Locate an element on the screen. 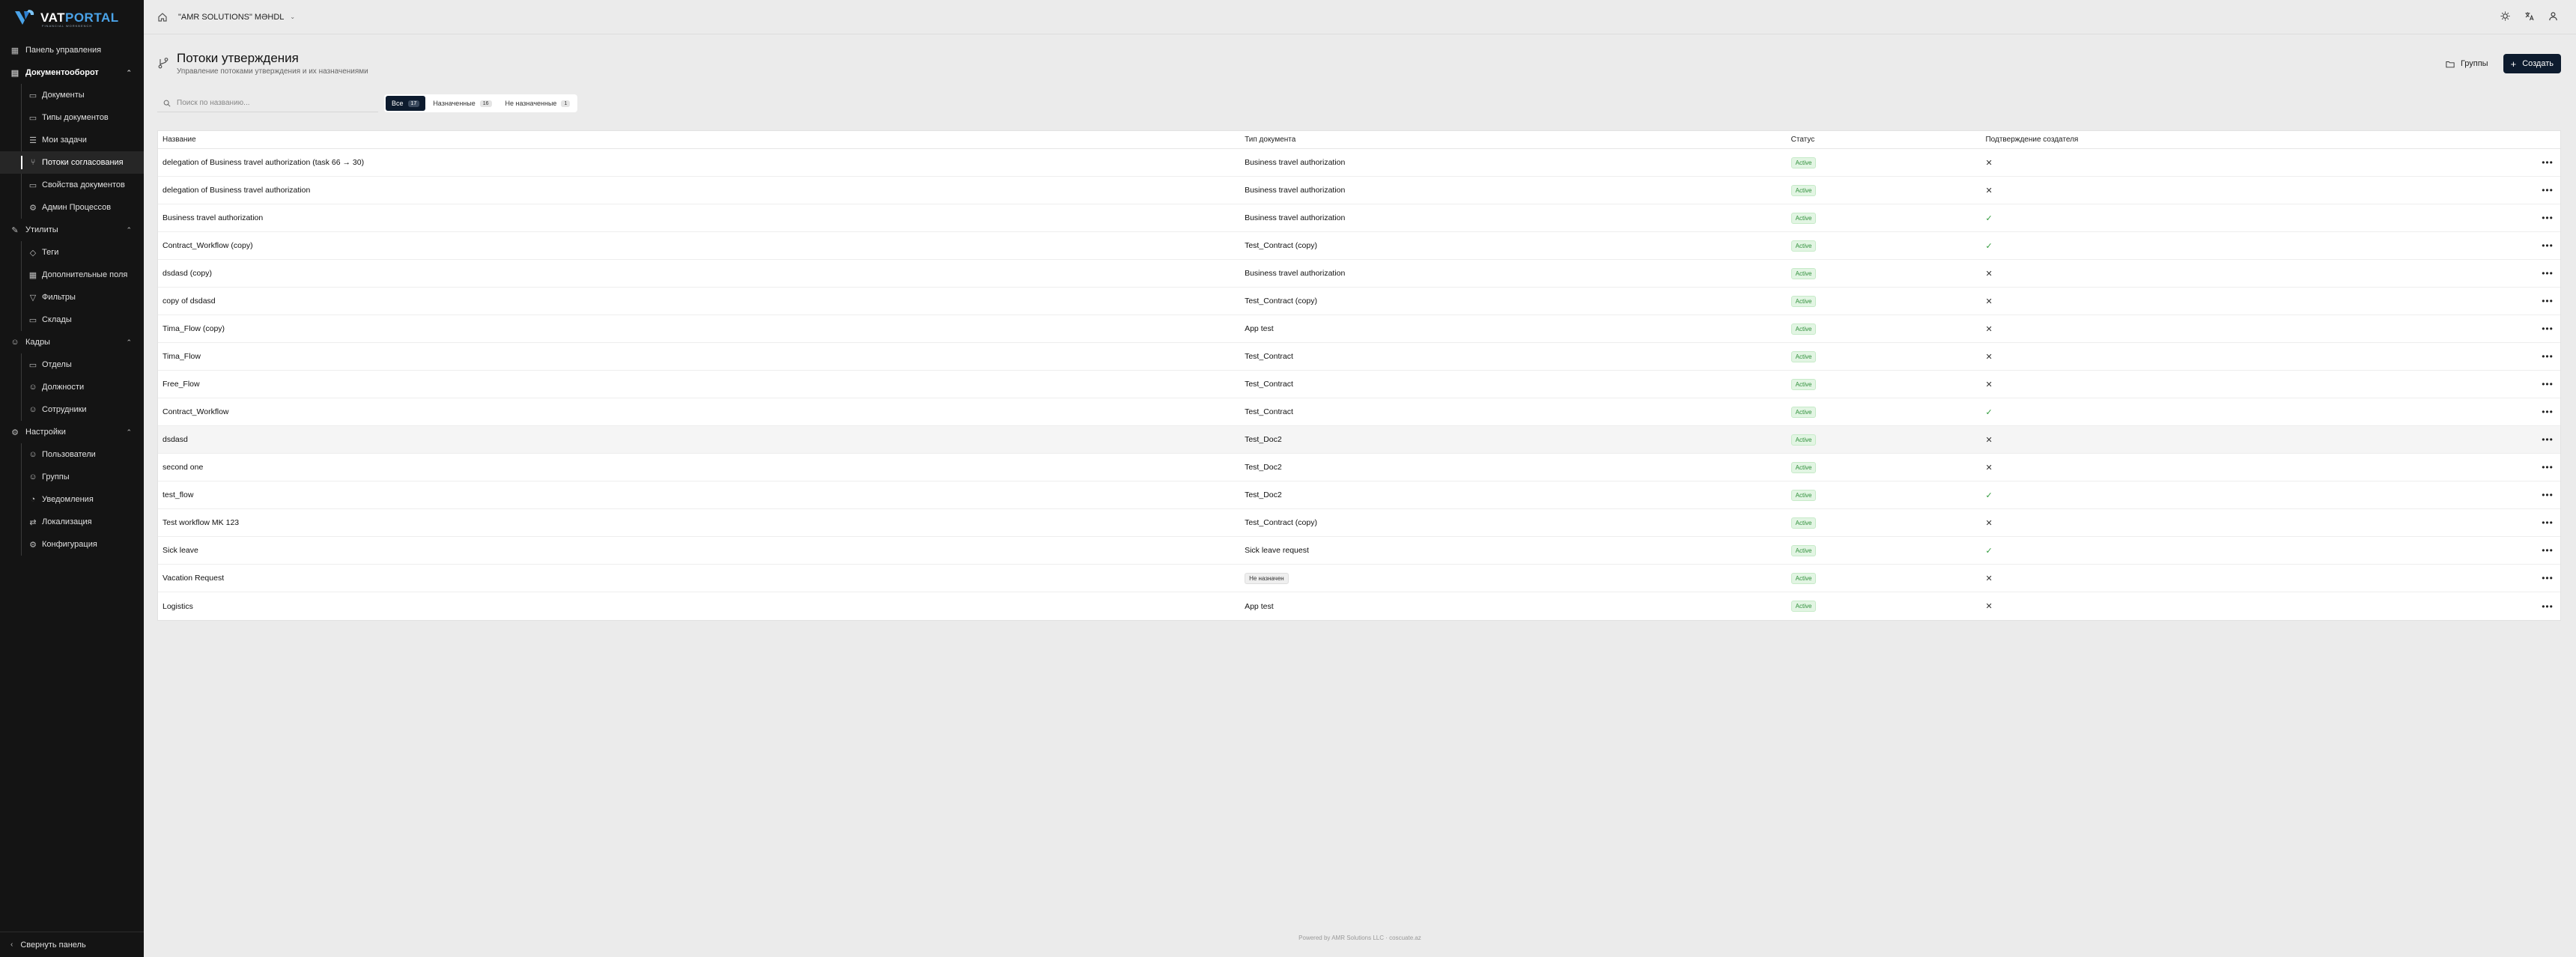 The width and height of the screenshot is (2576, 957). sidebar-item-groups: ☺ Группы is located at coordinates (72, 477).